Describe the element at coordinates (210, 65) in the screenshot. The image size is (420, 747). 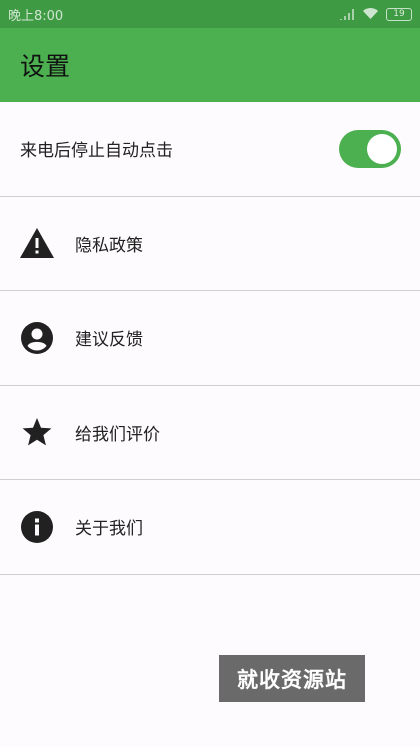
I see `app-bar: 设置` at that location.